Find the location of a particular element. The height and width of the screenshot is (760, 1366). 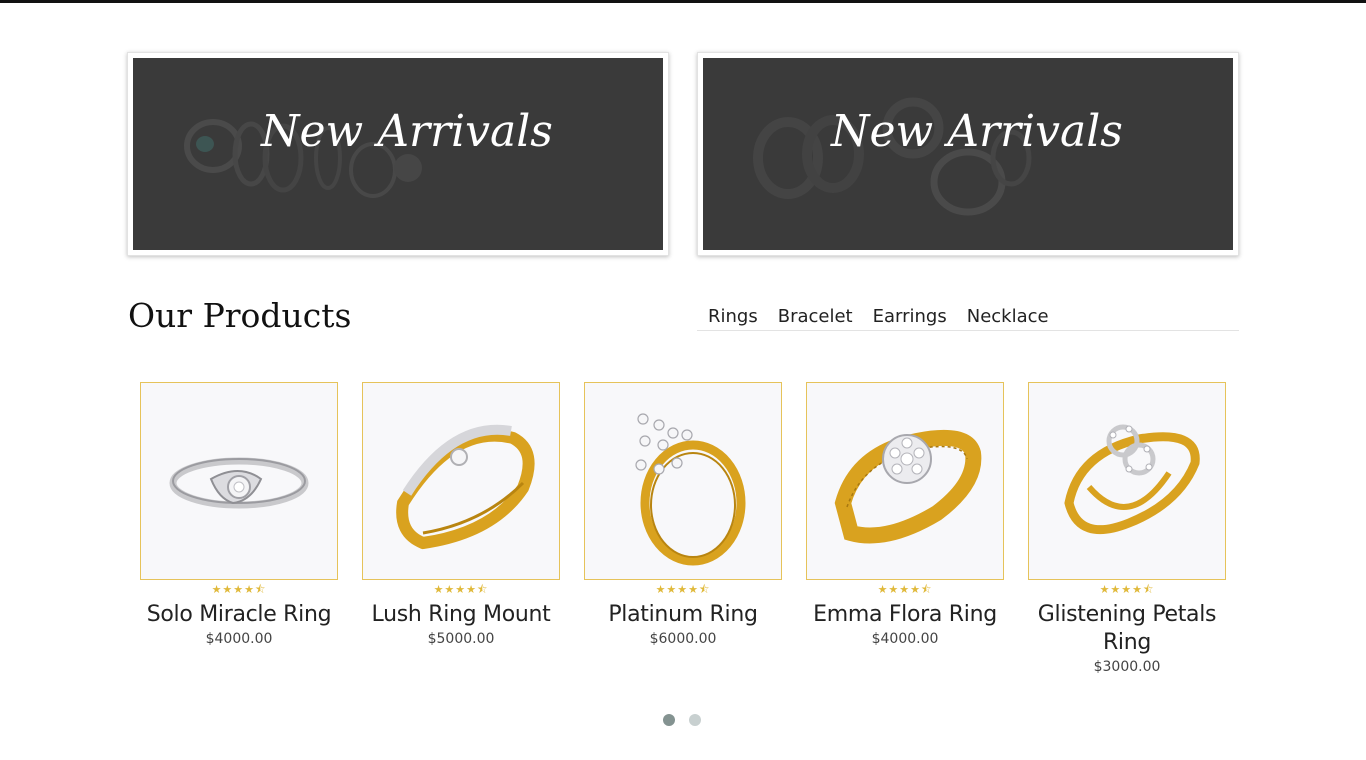

product-card: ★★★★⯪ Glistening Petals Ring $3000.00 is located at coordinates (1127, 529).